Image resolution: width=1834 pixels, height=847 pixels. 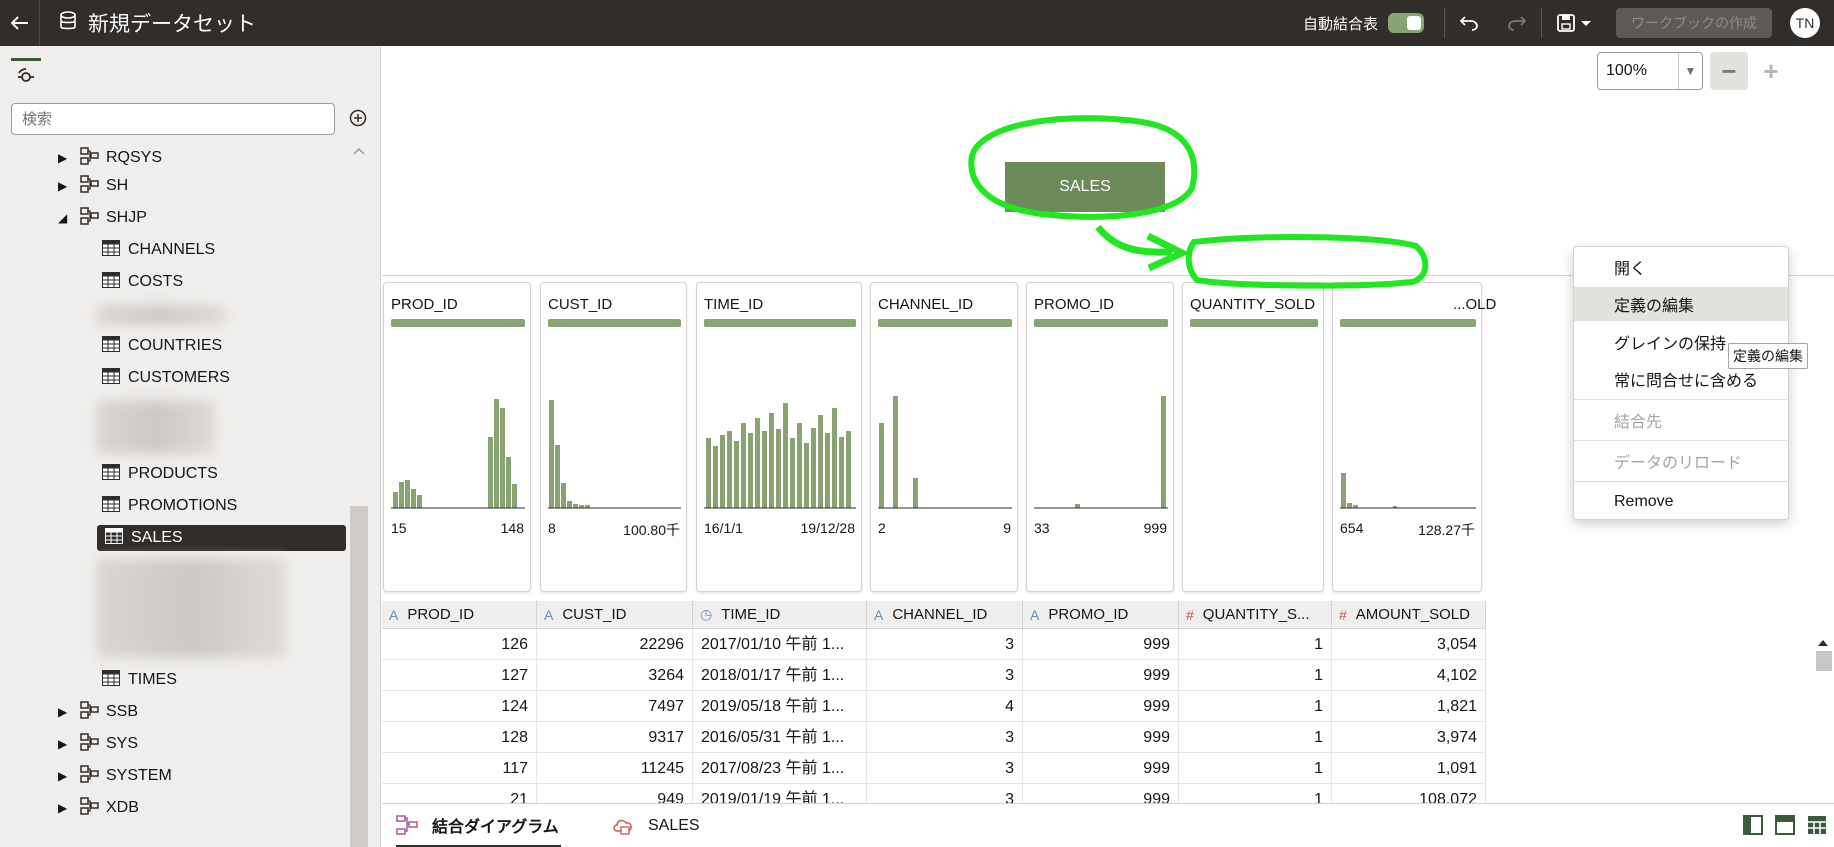 I want to click on tree-table-products: PRODUCTS, so click(x=160, y=474).